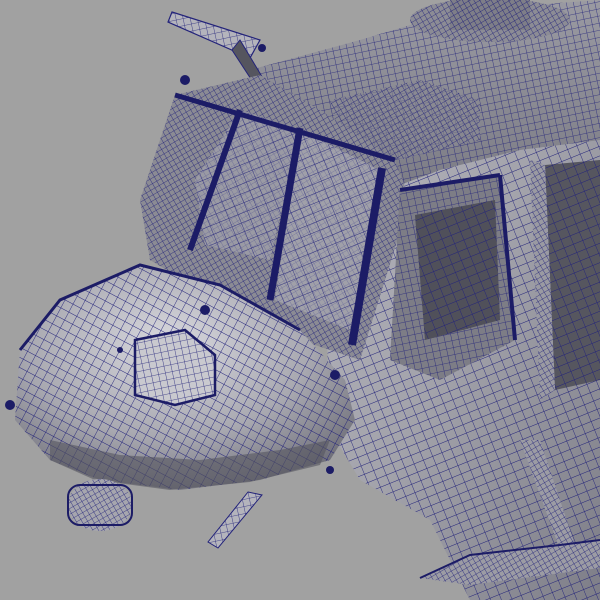  I want to click on rotor-hub, so click(490, 21).